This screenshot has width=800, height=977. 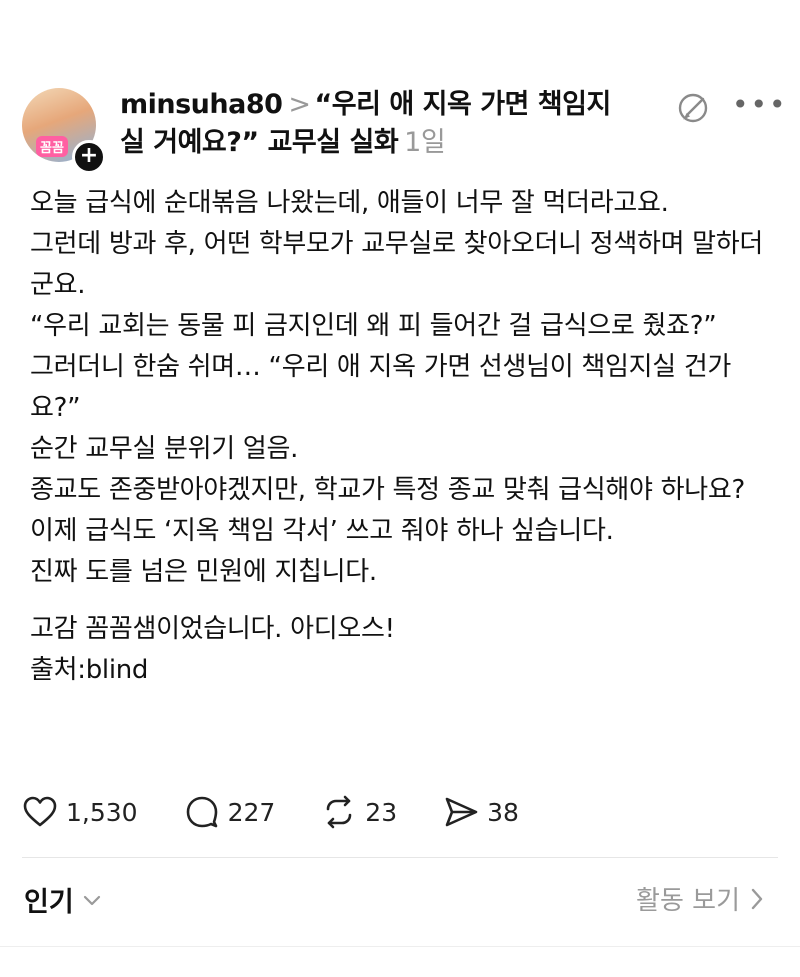 What do you see at coordinates (91, 900) in the screenshot?
I see `chevron-down-icon` at bounding box center [91, 900].